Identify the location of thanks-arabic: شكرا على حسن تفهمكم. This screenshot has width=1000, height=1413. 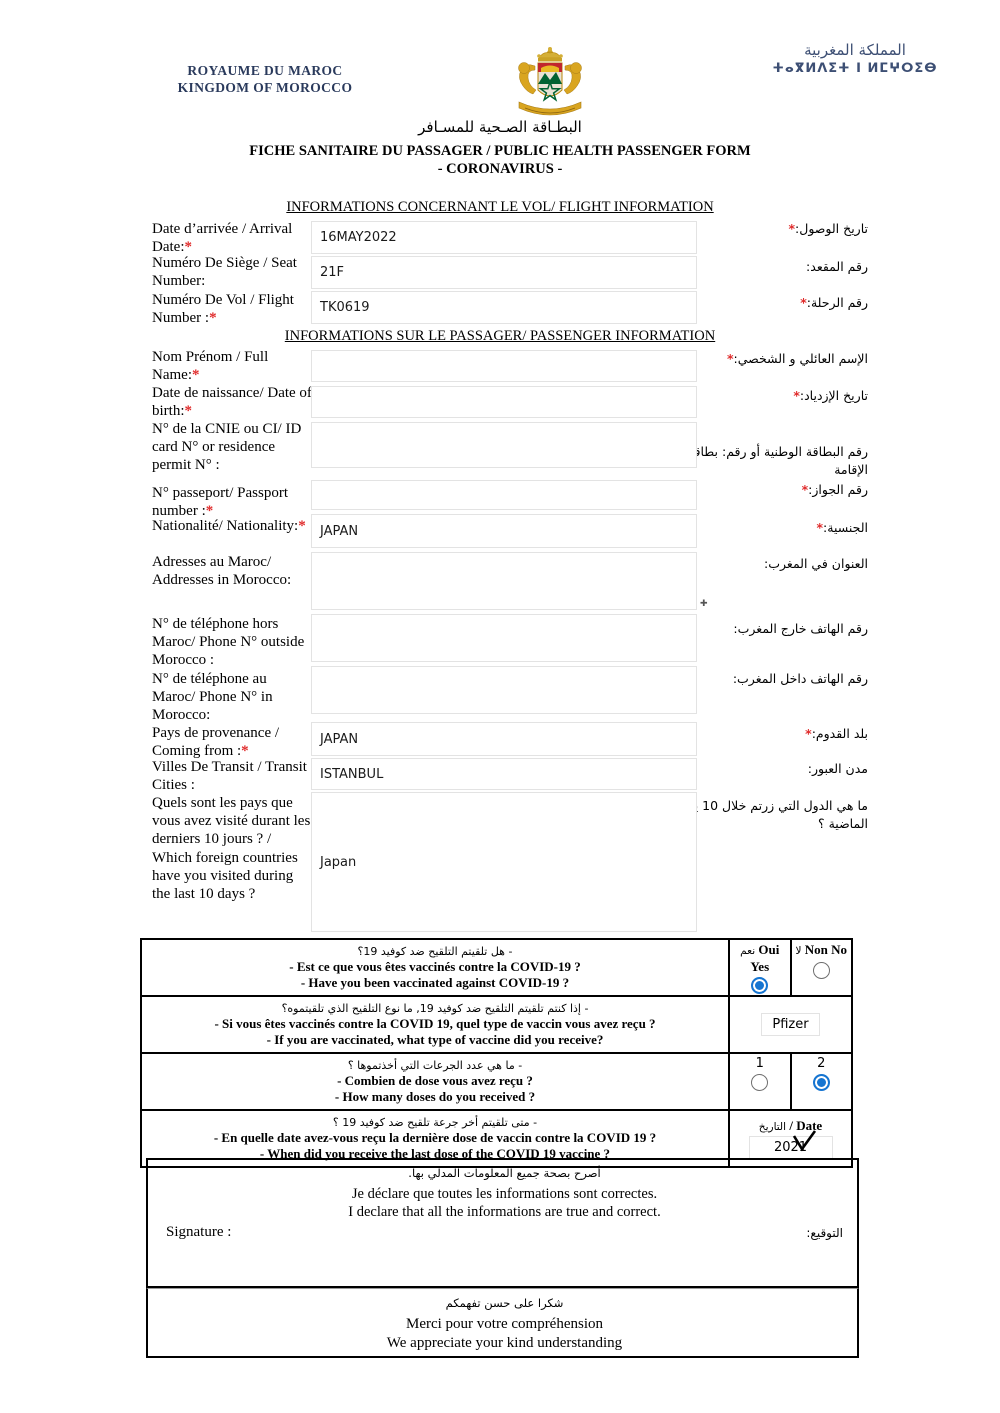
(504, 1303).